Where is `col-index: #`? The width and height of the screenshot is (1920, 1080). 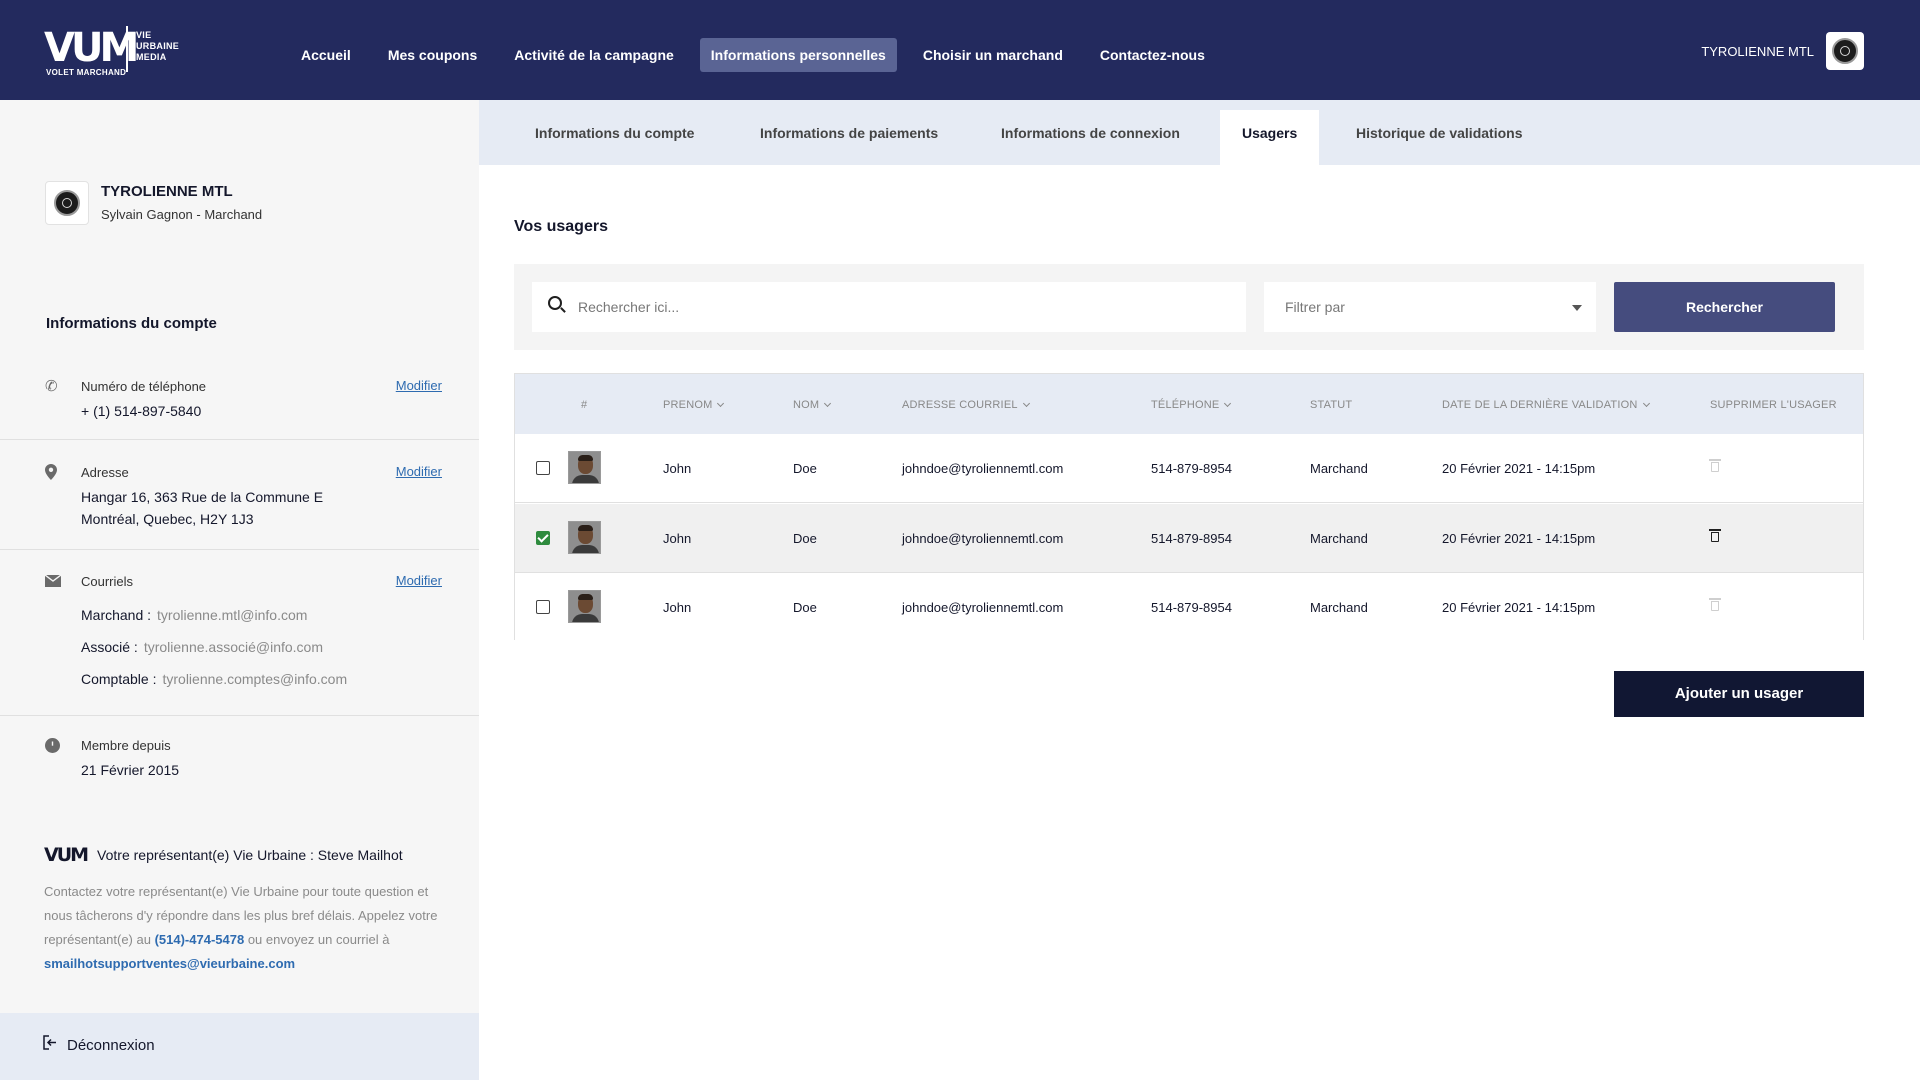 col-index: # is located at coordinates (584, 405).